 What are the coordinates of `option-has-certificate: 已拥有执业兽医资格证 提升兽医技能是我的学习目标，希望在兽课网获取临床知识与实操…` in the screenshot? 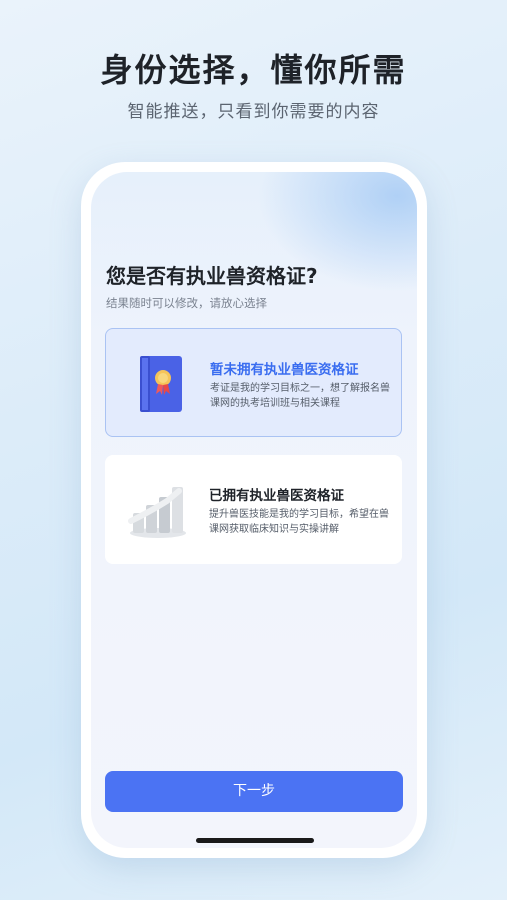 It's located at (253, 509).